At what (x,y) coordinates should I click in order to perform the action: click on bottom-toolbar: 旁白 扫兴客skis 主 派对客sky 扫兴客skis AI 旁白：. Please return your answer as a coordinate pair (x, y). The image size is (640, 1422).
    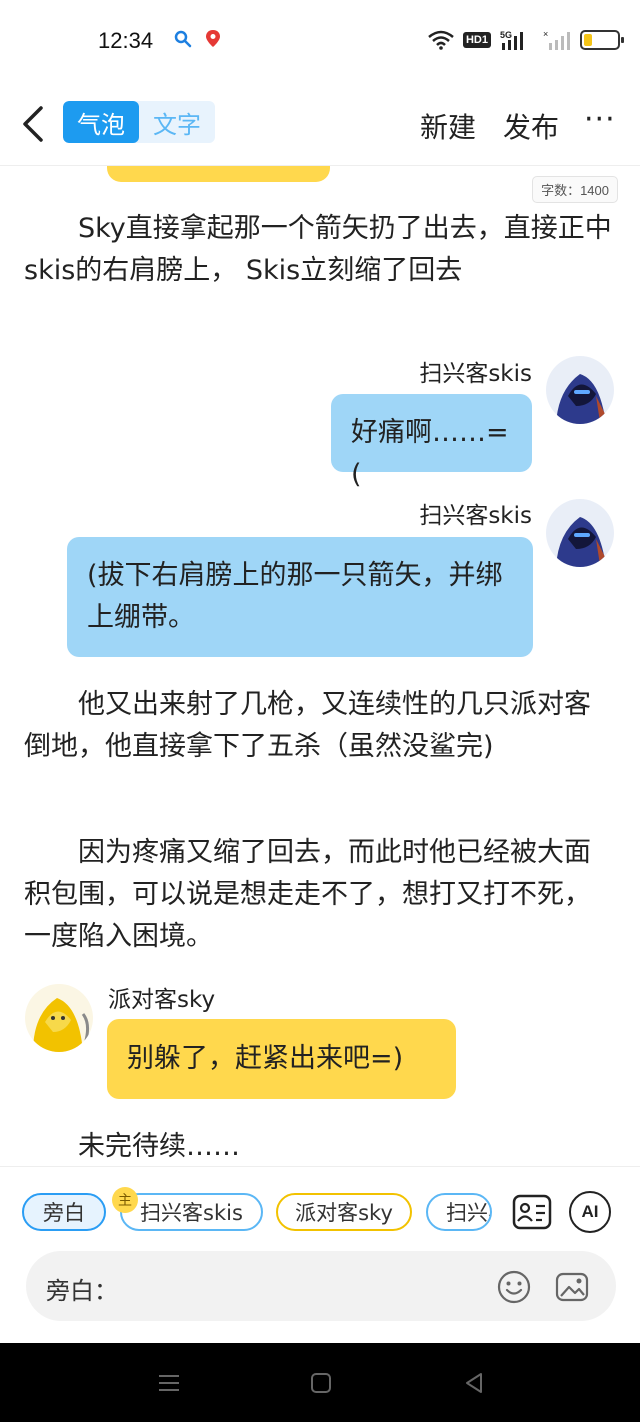
    Looking at the image, I should click on (320, 1254).